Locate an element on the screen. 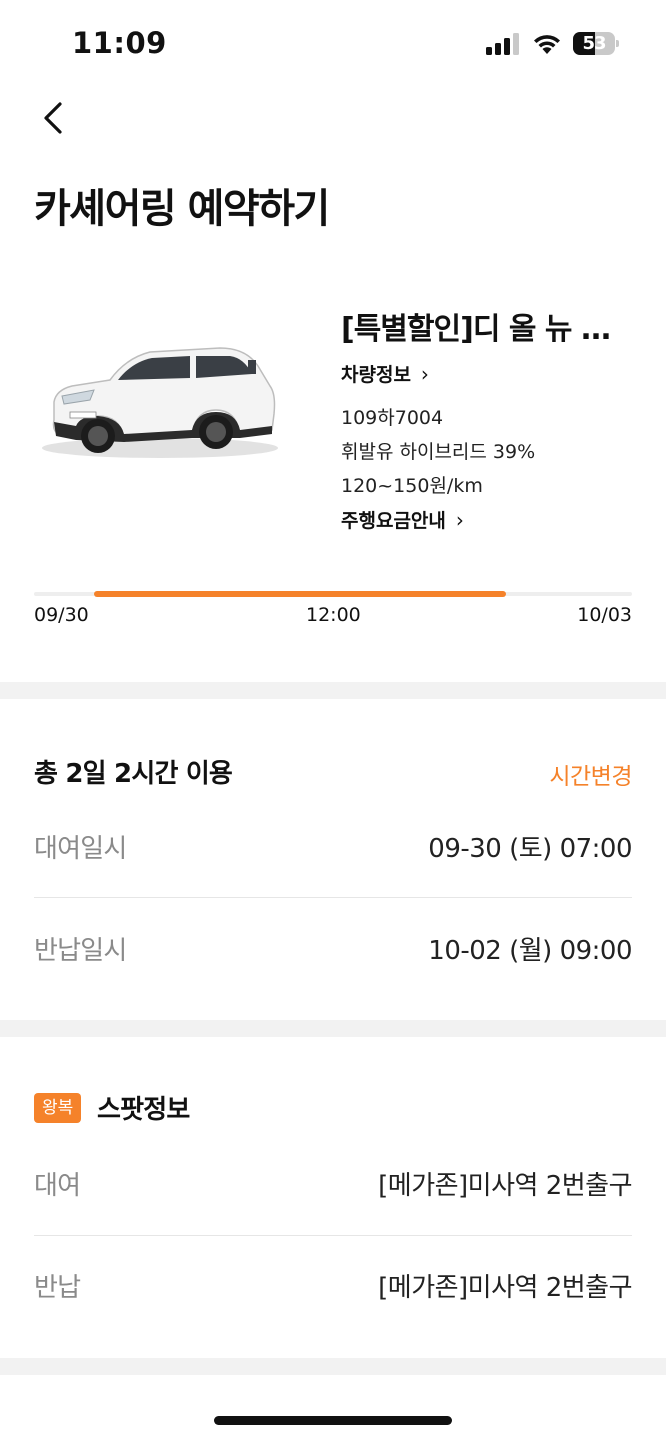 The height and width of the screenshot is (1440, 666). vehicle-info-label: 차량정보 is located at coordinates (376, 375).